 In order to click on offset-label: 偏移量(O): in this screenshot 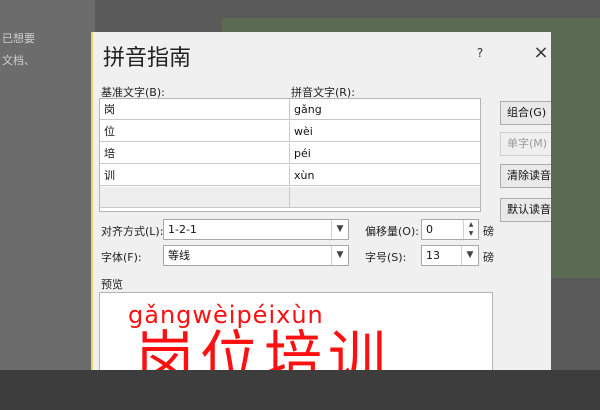, I will do `click(392, 231)`.